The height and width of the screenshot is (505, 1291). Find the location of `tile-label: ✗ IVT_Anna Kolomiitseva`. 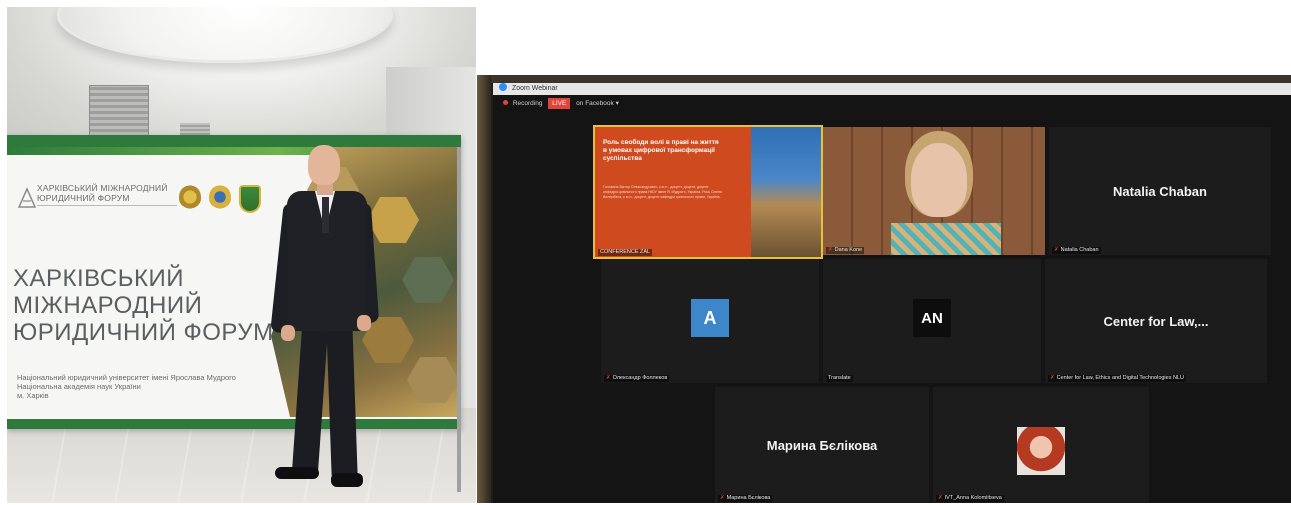

tile-label: ✗ IVT_Anna Kolomiitseva is located at coordinates (970, 498).